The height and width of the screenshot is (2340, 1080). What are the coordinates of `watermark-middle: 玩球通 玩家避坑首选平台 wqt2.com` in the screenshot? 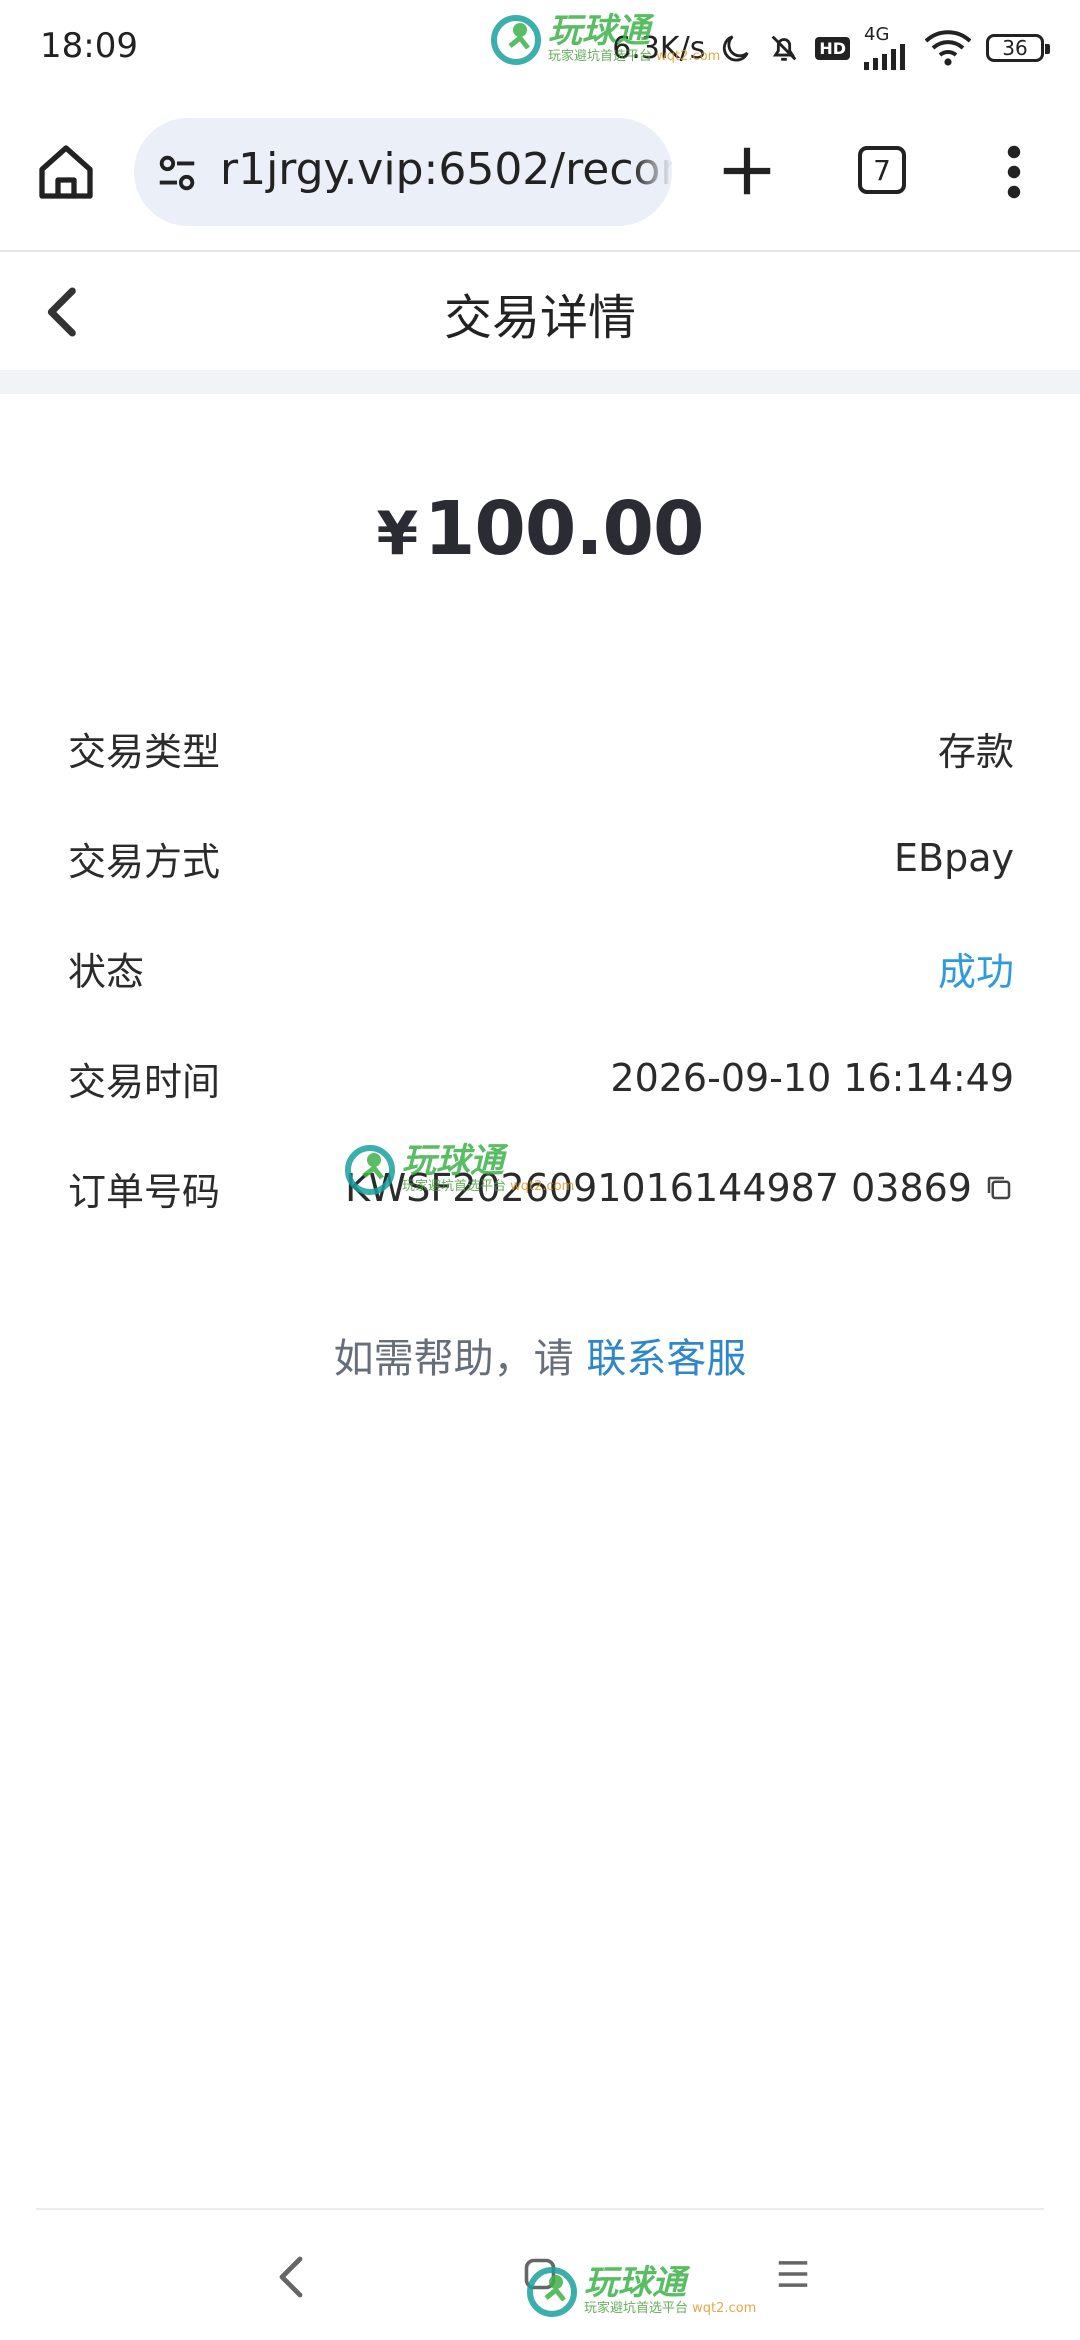 It's located at (458, 1168).